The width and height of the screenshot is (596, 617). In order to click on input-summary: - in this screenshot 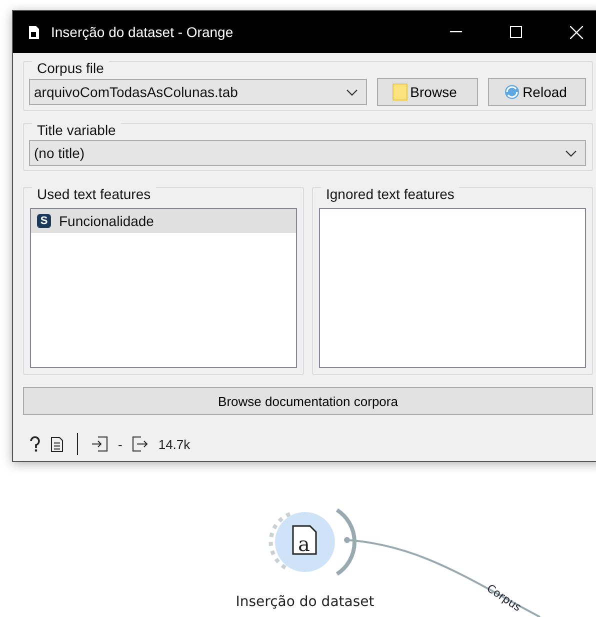, I will do `click(120, 444)`.